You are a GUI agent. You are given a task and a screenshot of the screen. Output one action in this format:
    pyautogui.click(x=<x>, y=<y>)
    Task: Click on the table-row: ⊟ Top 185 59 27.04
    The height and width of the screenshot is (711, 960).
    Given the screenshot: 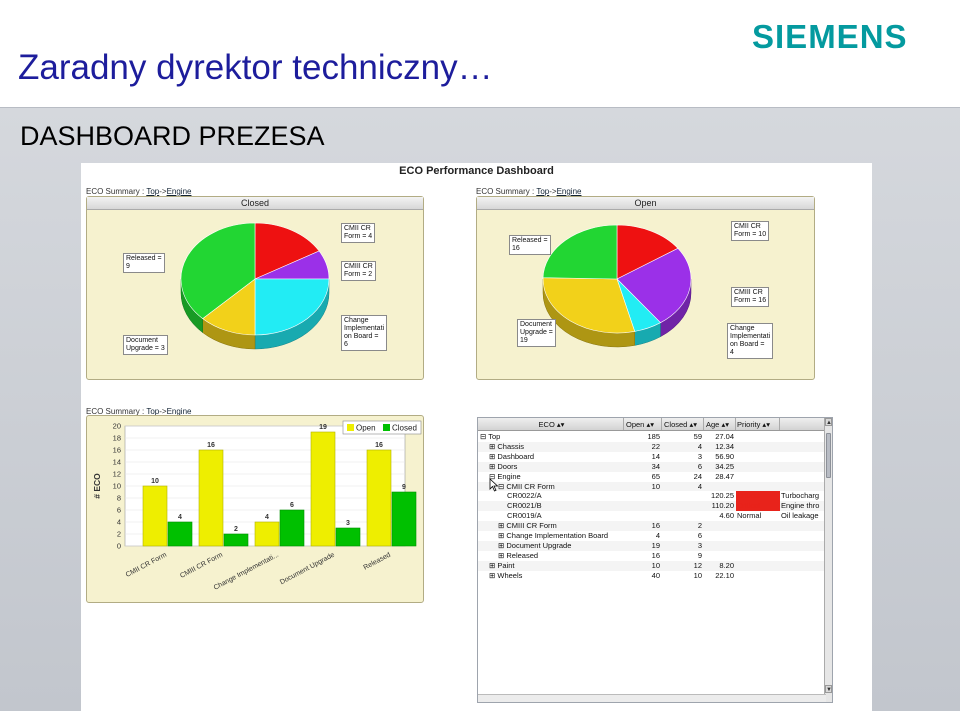 What is the action you would take?
    pyautogui.click(x=652, y=437)
    